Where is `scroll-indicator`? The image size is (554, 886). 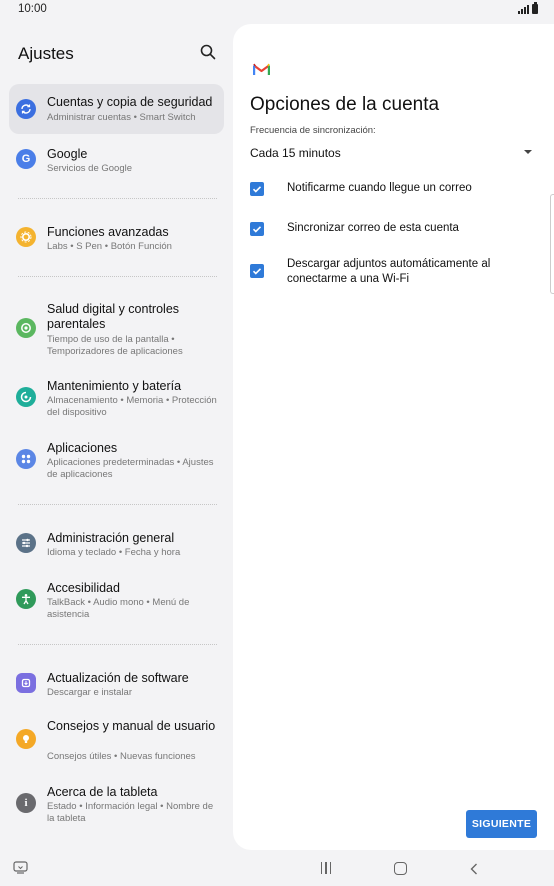
scroll-indicator is located at coordinates (552, 244).